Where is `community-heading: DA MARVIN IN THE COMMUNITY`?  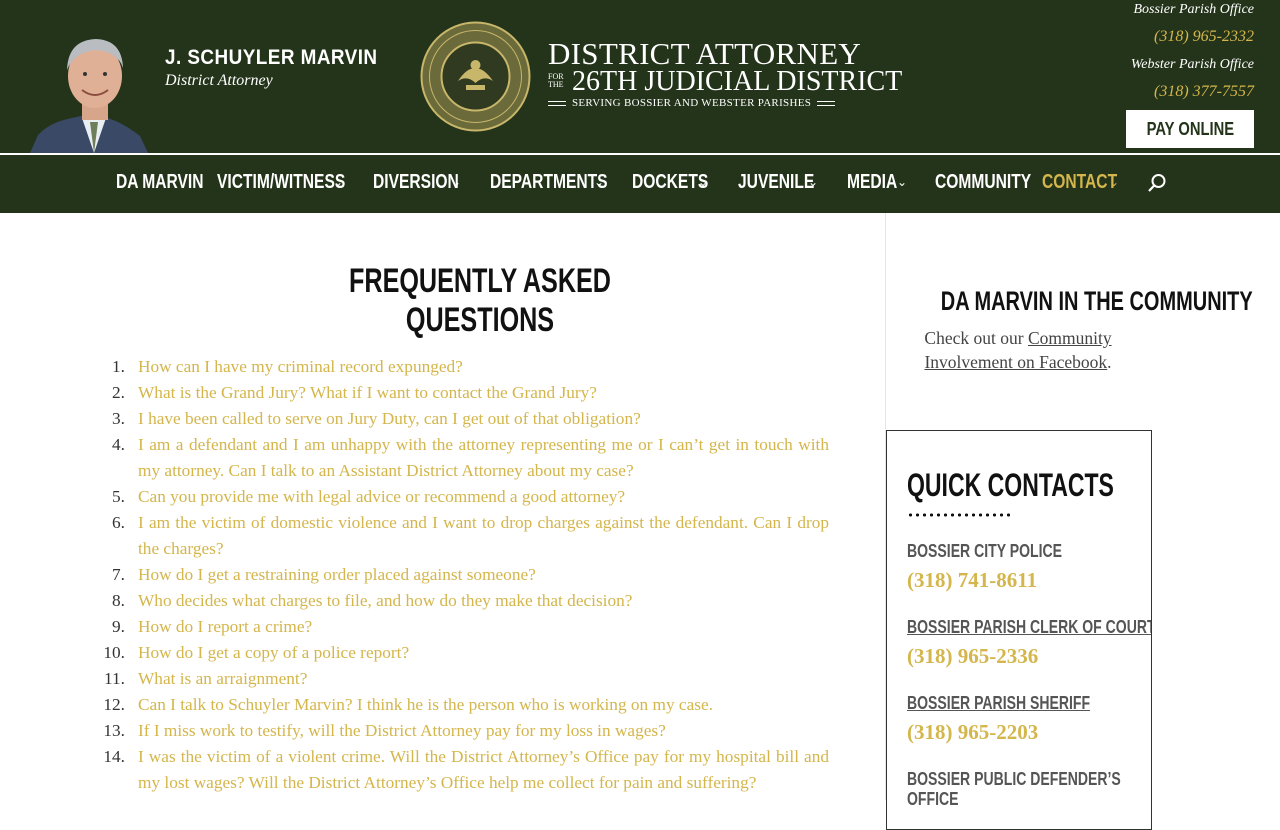
community-heading: DA MARVIN IN THE COMMUNITY is located at coordinates (1069, 301).